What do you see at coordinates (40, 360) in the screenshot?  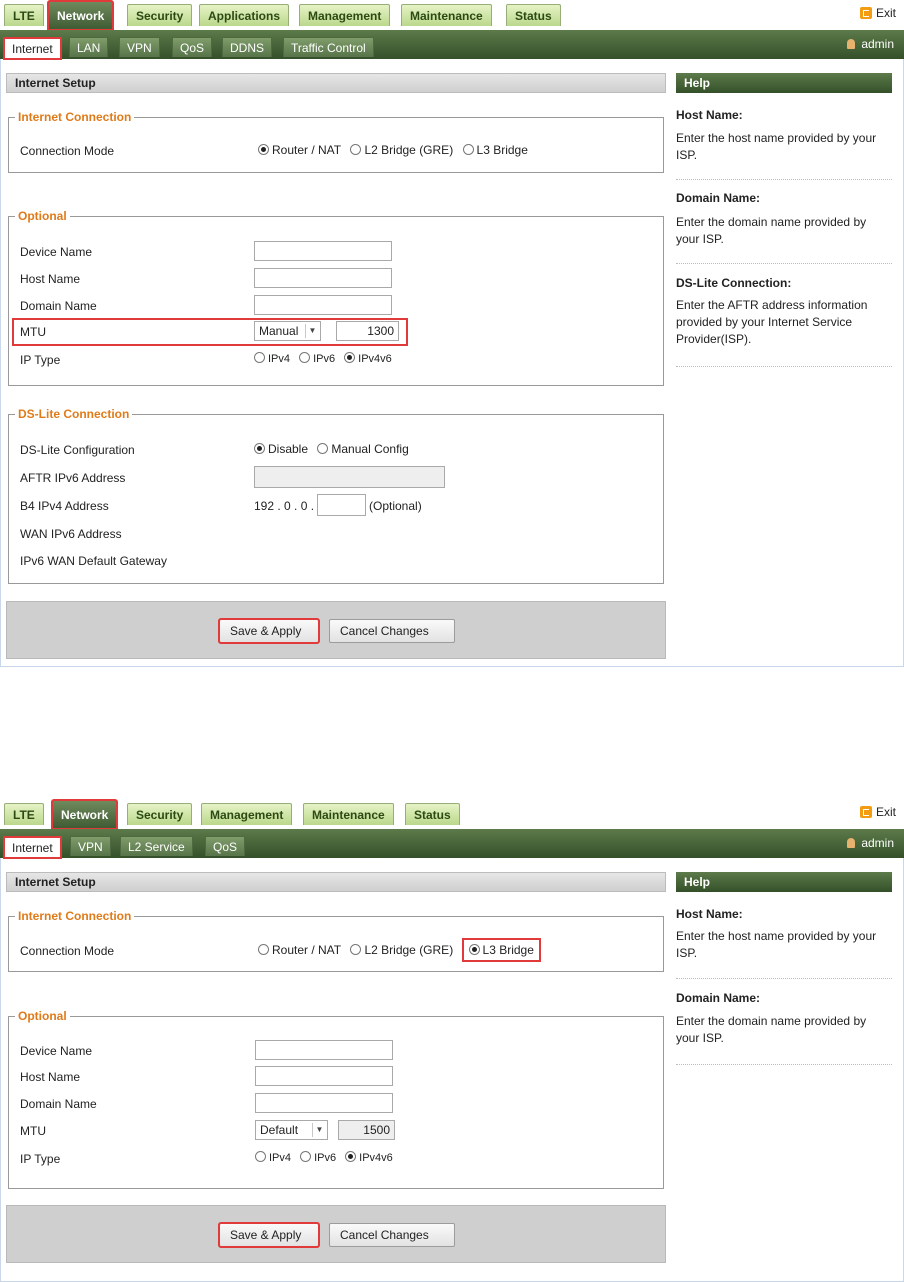 I see `ip-type-label: IP Type` at bounding box center [40, 360].